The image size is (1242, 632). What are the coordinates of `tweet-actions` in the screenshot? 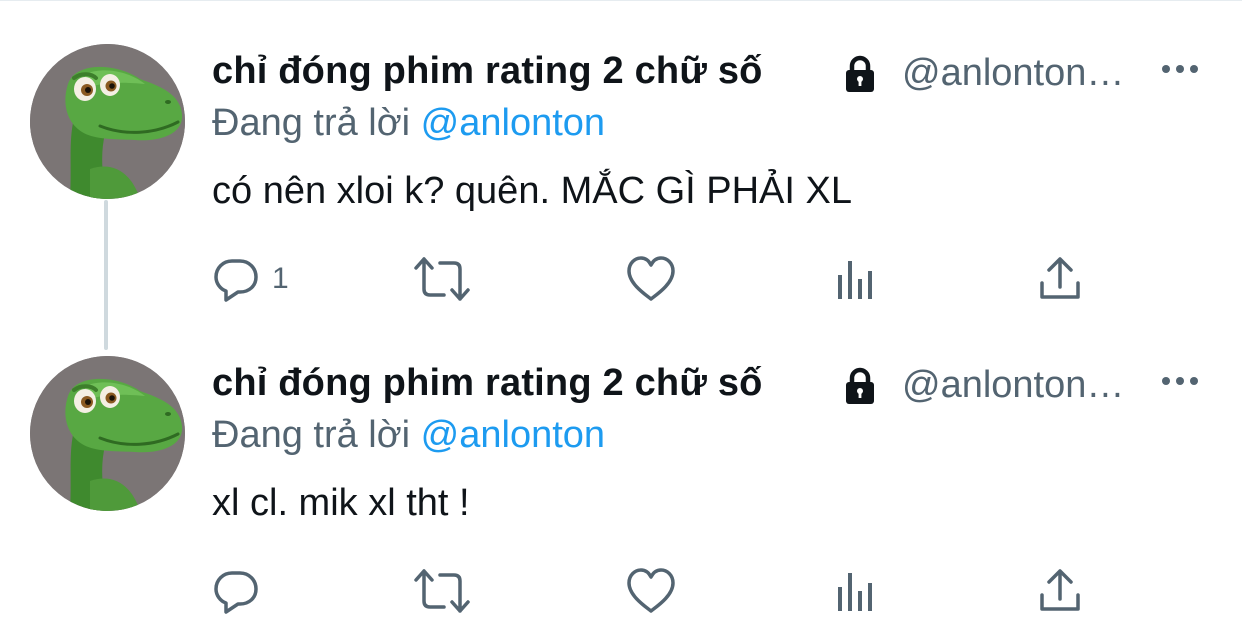 It's located at (712, 591).